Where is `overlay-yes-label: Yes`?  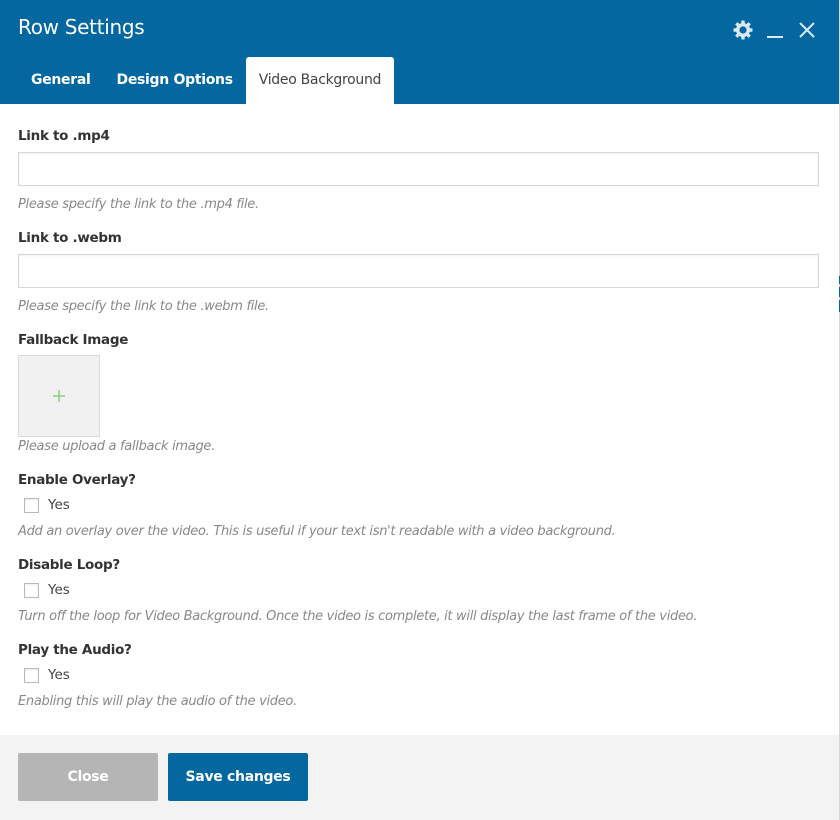 overlay-yes-label: Yes is located at coordinates (59, 505).